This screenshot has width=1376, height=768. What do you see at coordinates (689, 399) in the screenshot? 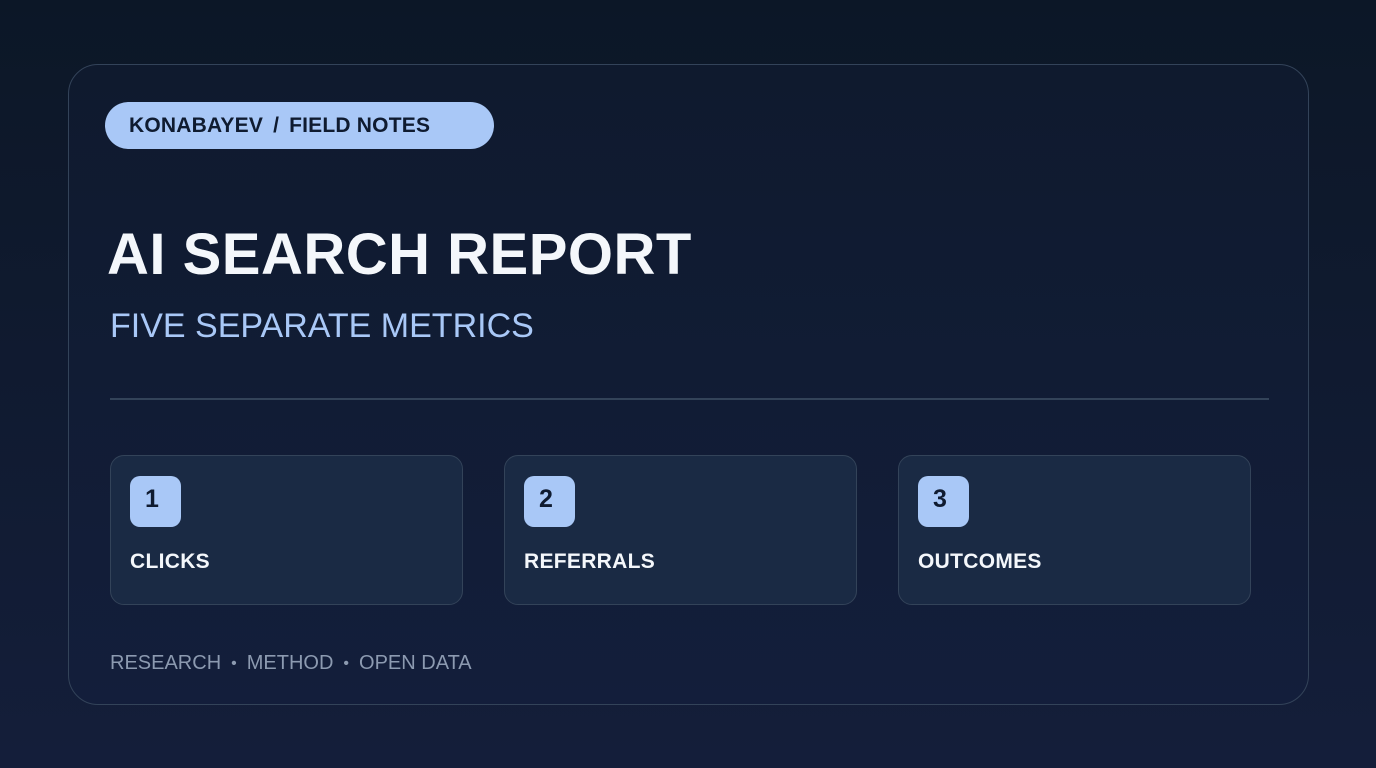
I see `divider` at bounding box center [689, 399].